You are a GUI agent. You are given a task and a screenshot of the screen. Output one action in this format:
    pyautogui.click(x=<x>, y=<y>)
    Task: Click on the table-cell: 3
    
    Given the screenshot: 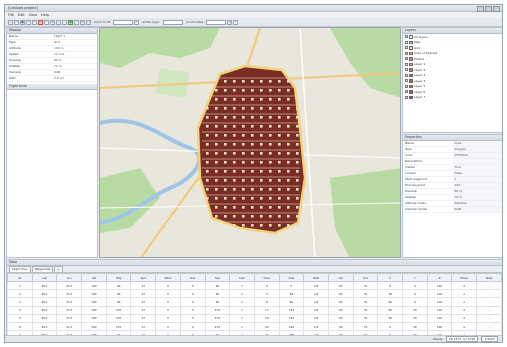 What is the action you would take?
    pyautogui.click(x=20, y=302)
    